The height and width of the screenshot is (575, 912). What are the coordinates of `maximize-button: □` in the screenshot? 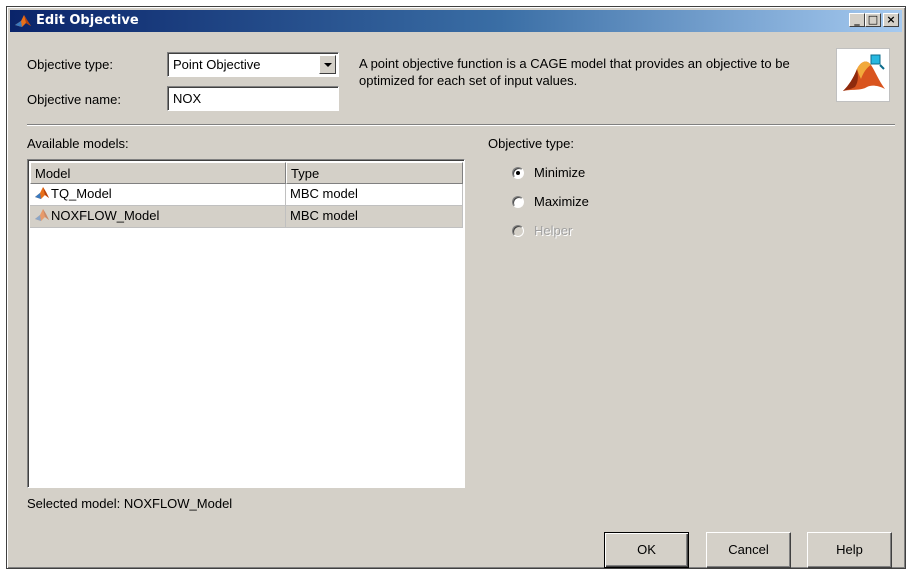 It's located at (873, 20).